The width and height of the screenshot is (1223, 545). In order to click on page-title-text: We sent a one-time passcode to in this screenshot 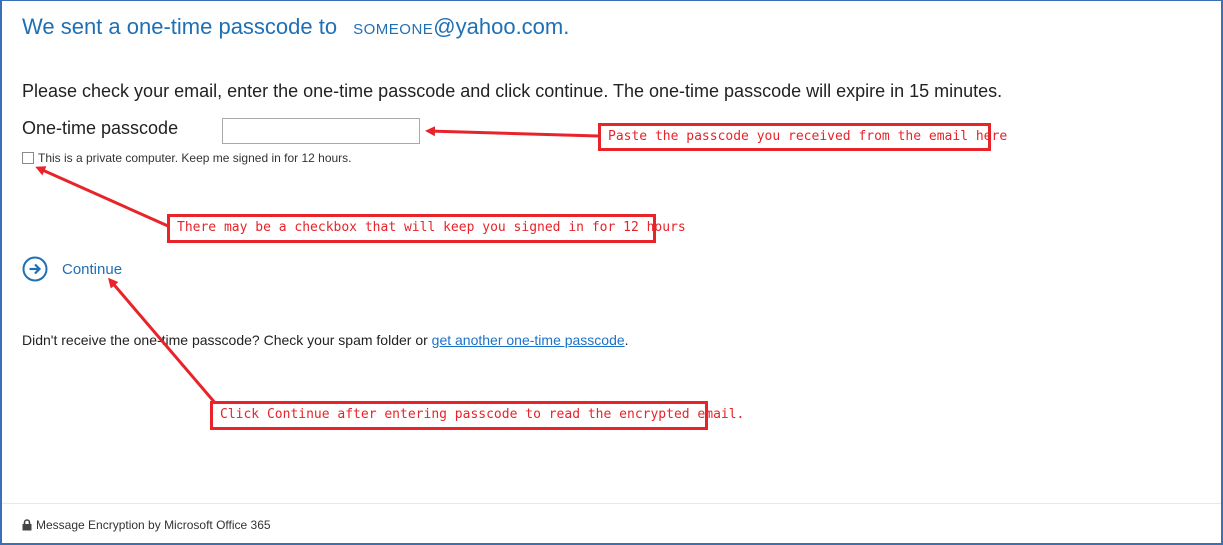, I will do `click(180, 26)`.